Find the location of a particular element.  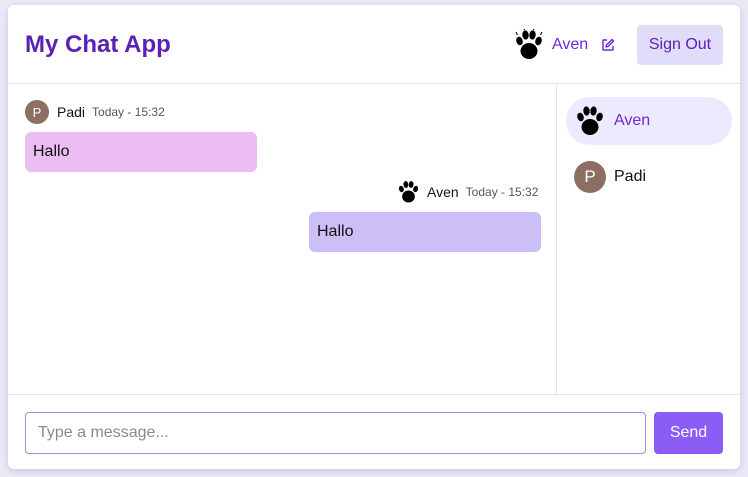

sidebar-item-padi: P Padi is located at coordinates (649, 177).